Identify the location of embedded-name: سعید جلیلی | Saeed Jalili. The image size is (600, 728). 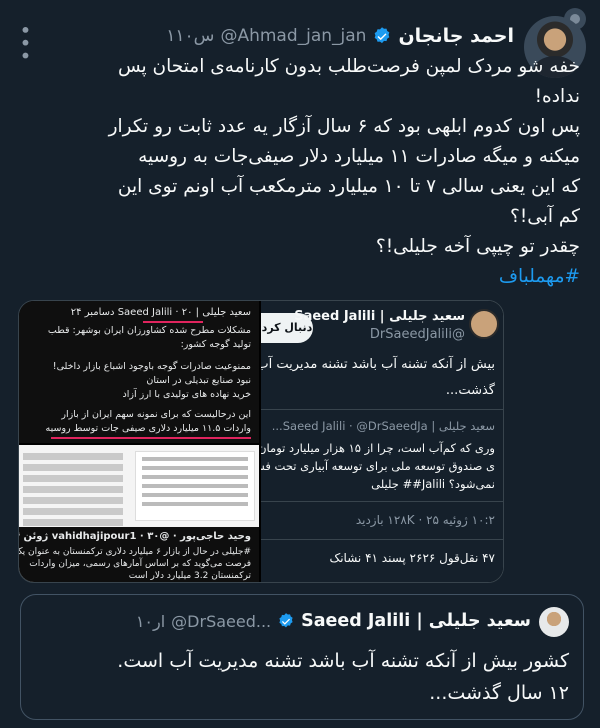
(379, 316).